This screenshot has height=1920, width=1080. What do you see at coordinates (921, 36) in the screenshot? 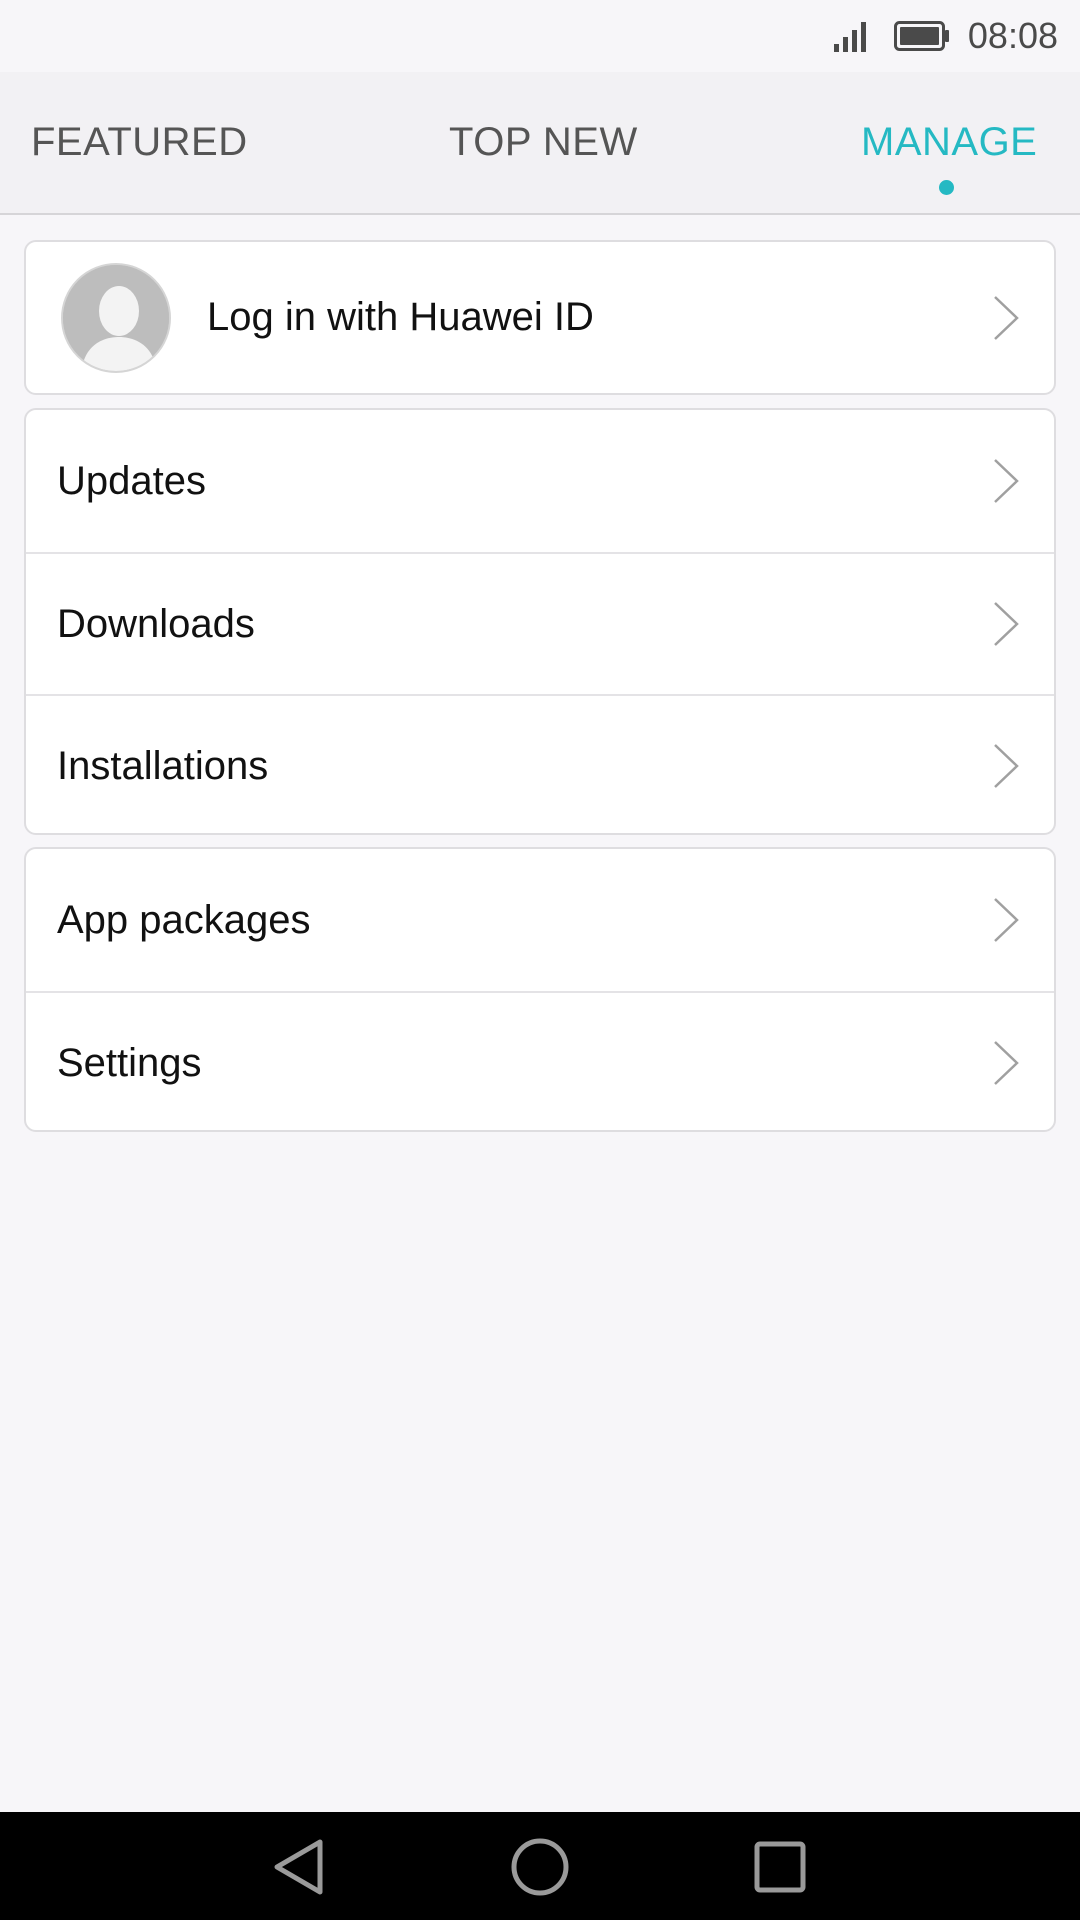
I see `battery-icon` at bounding box center [921, 36].